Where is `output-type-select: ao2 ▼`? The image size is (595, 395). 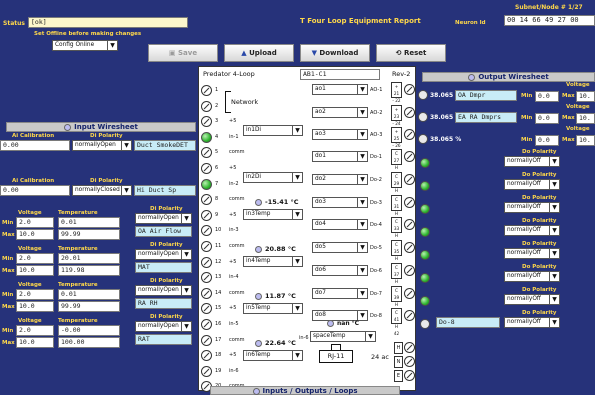
output-type-select: ao2 ▼ is located at coordinates (340, 112).